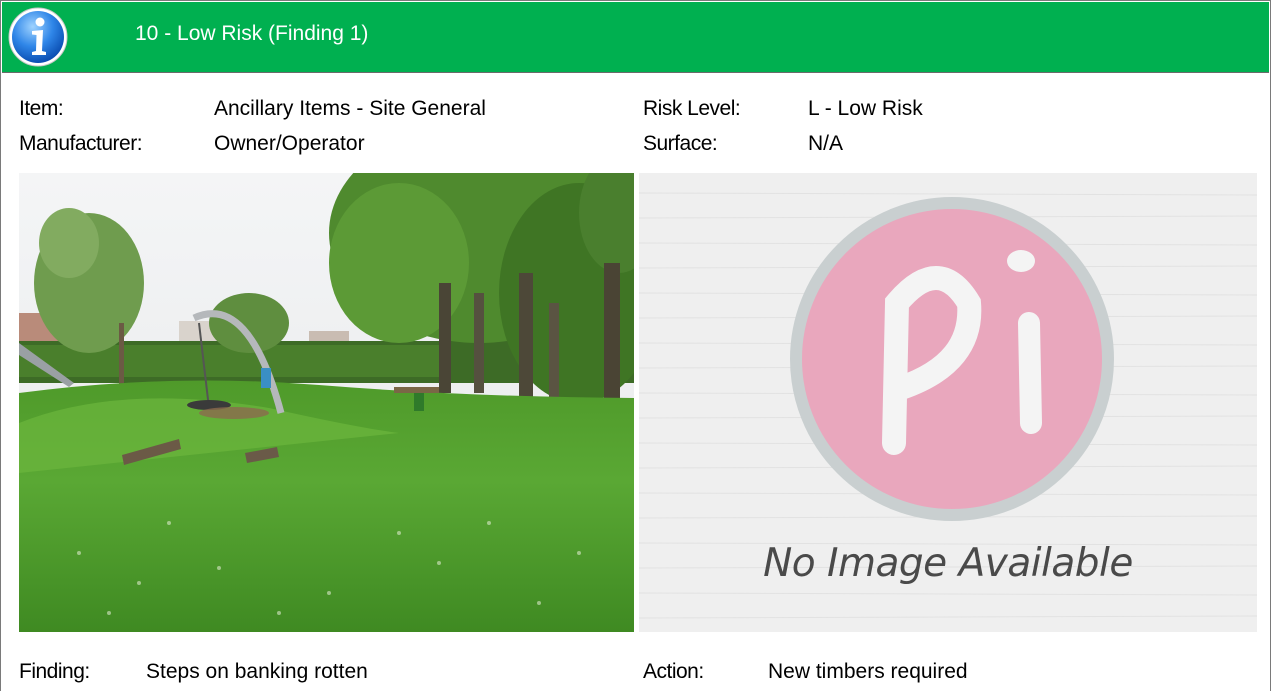  Describe the element at coordinates (952, 359) in the screenshot. I see `pi-logo-icon` at that location.